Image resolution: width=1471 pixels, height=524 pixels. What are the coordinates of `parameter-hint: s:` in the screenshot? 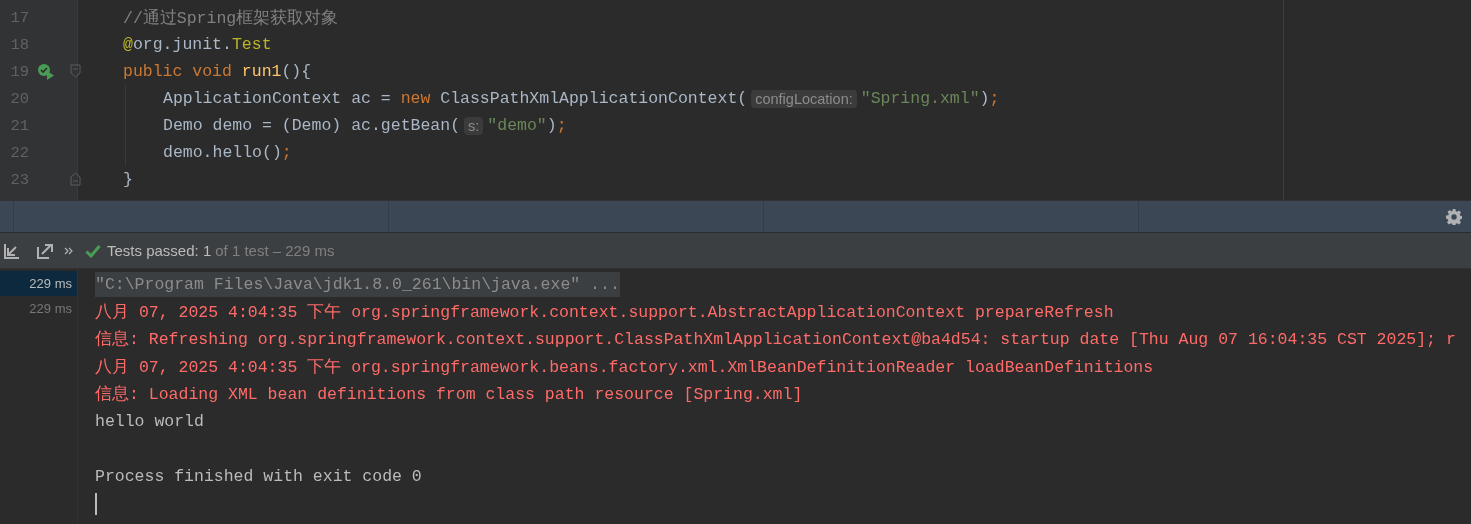 It's located at (474, 125).